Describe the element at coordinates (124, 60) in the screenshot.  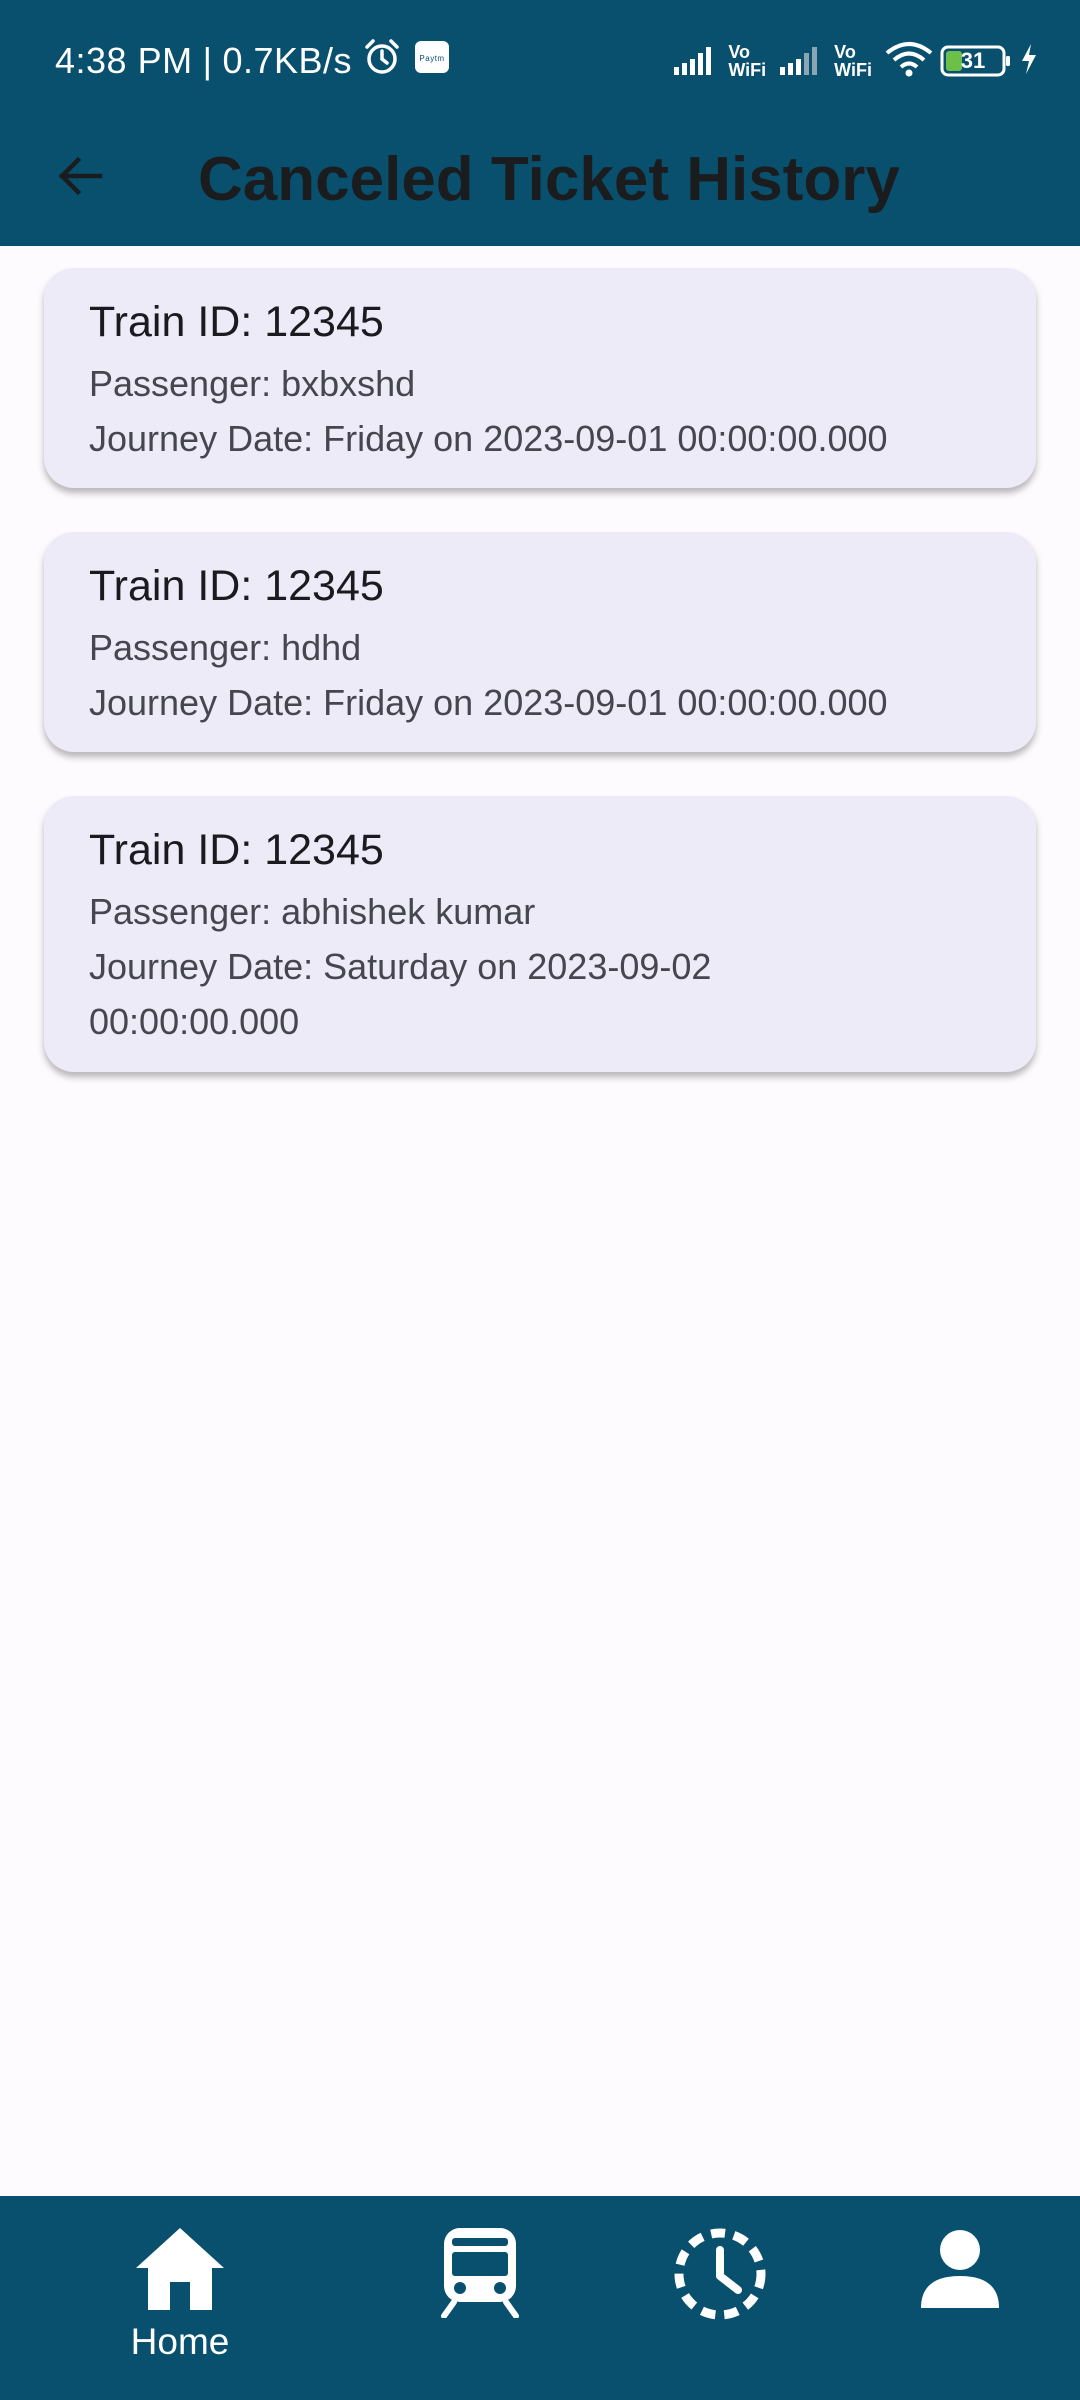
I see `status-time: 4:38 PM` at that location.